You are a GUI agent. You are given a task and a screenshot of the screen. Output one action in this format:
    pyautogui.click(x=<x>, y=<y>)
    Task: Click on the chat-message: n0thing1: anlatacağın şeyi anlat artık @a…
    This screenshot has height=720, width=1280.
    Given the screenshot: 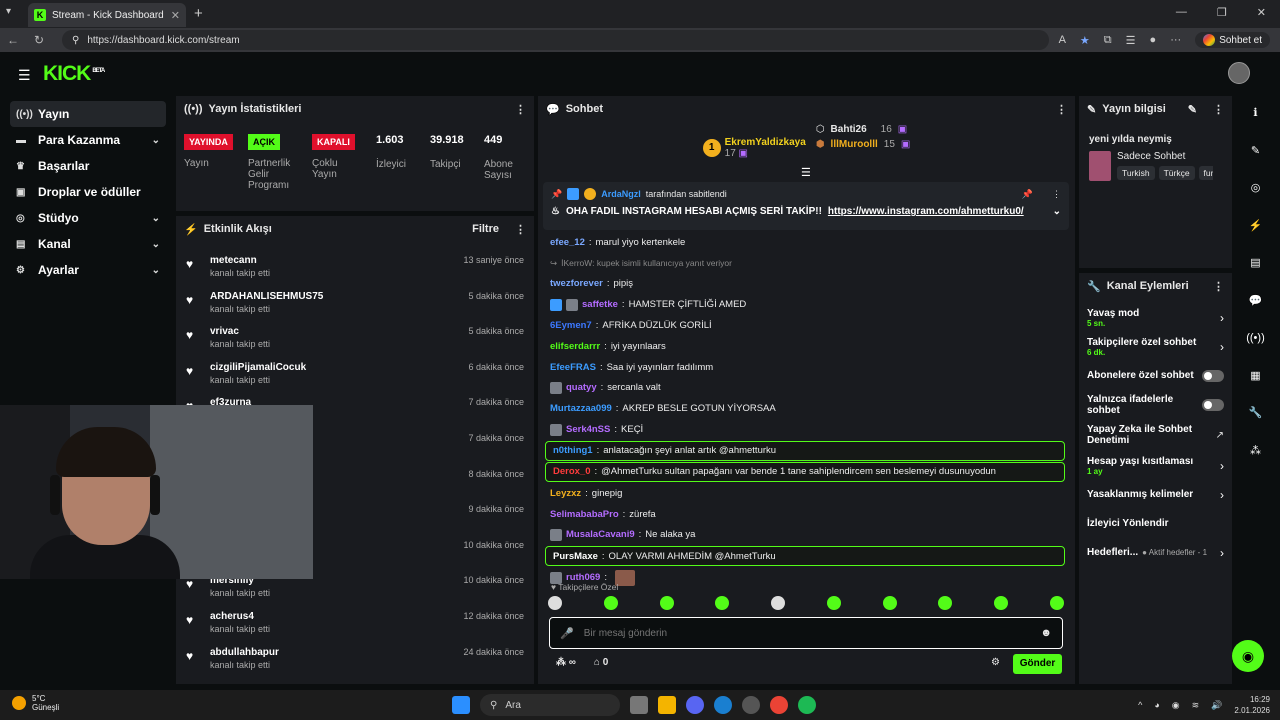 What is the action you would take?
    pyautogui.click(x=805, y=450)
    